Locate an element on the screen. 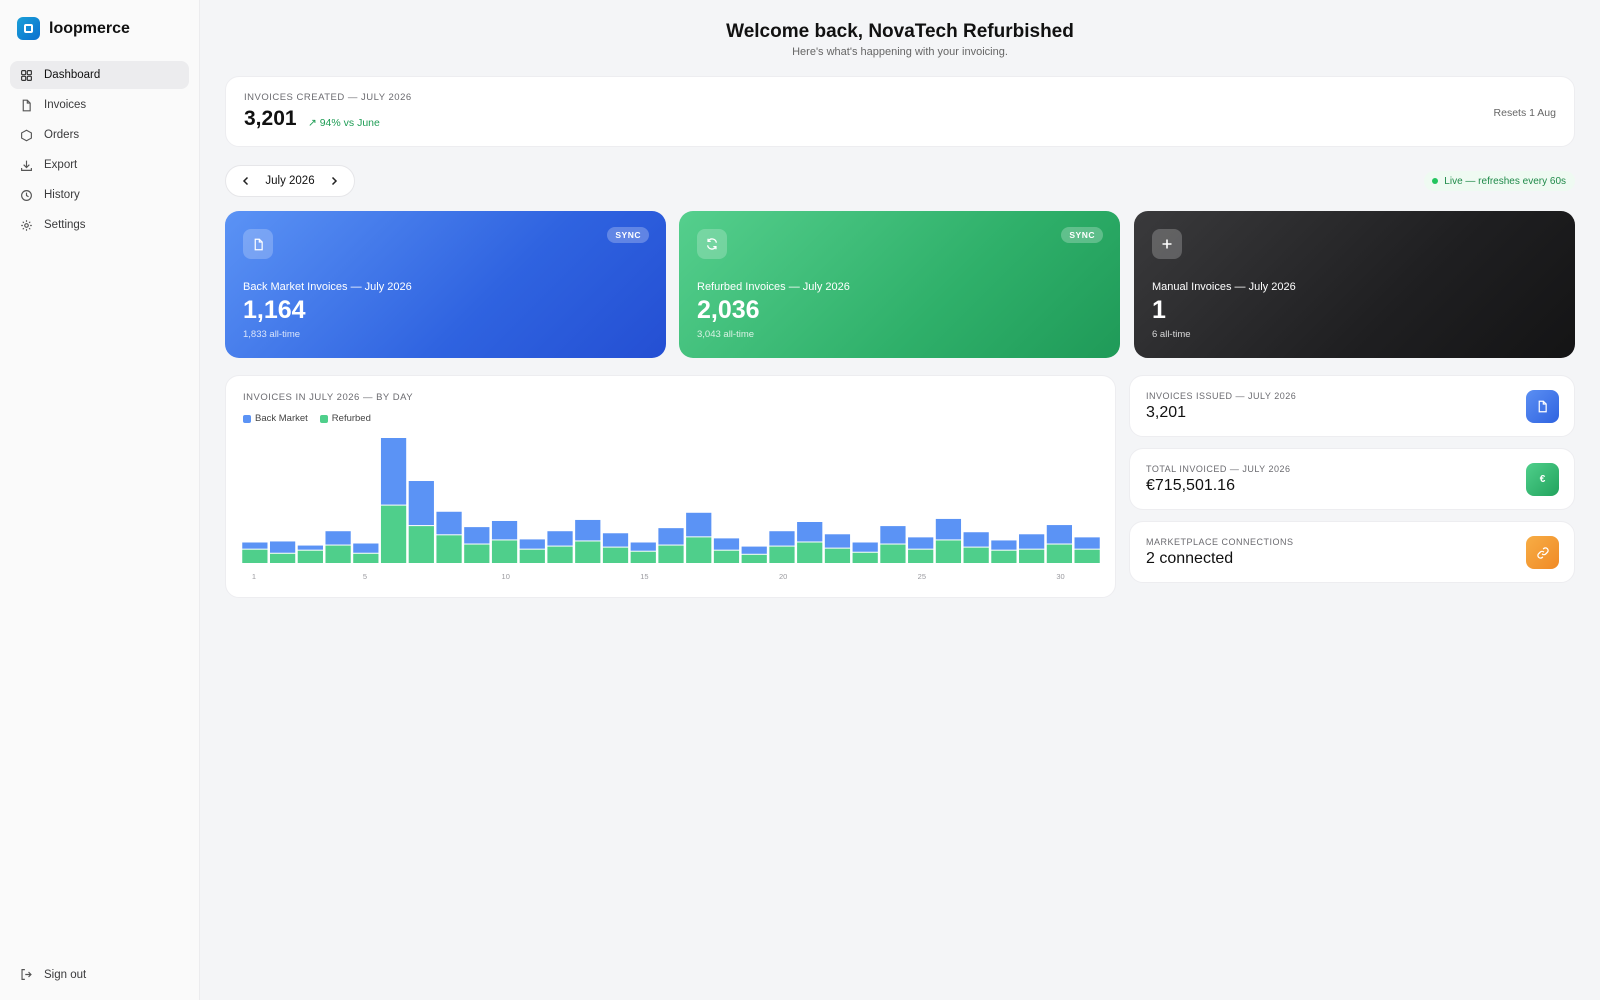 The image size is (1600, 1000). chevron-right-icon is located at coordinates (334, 181).